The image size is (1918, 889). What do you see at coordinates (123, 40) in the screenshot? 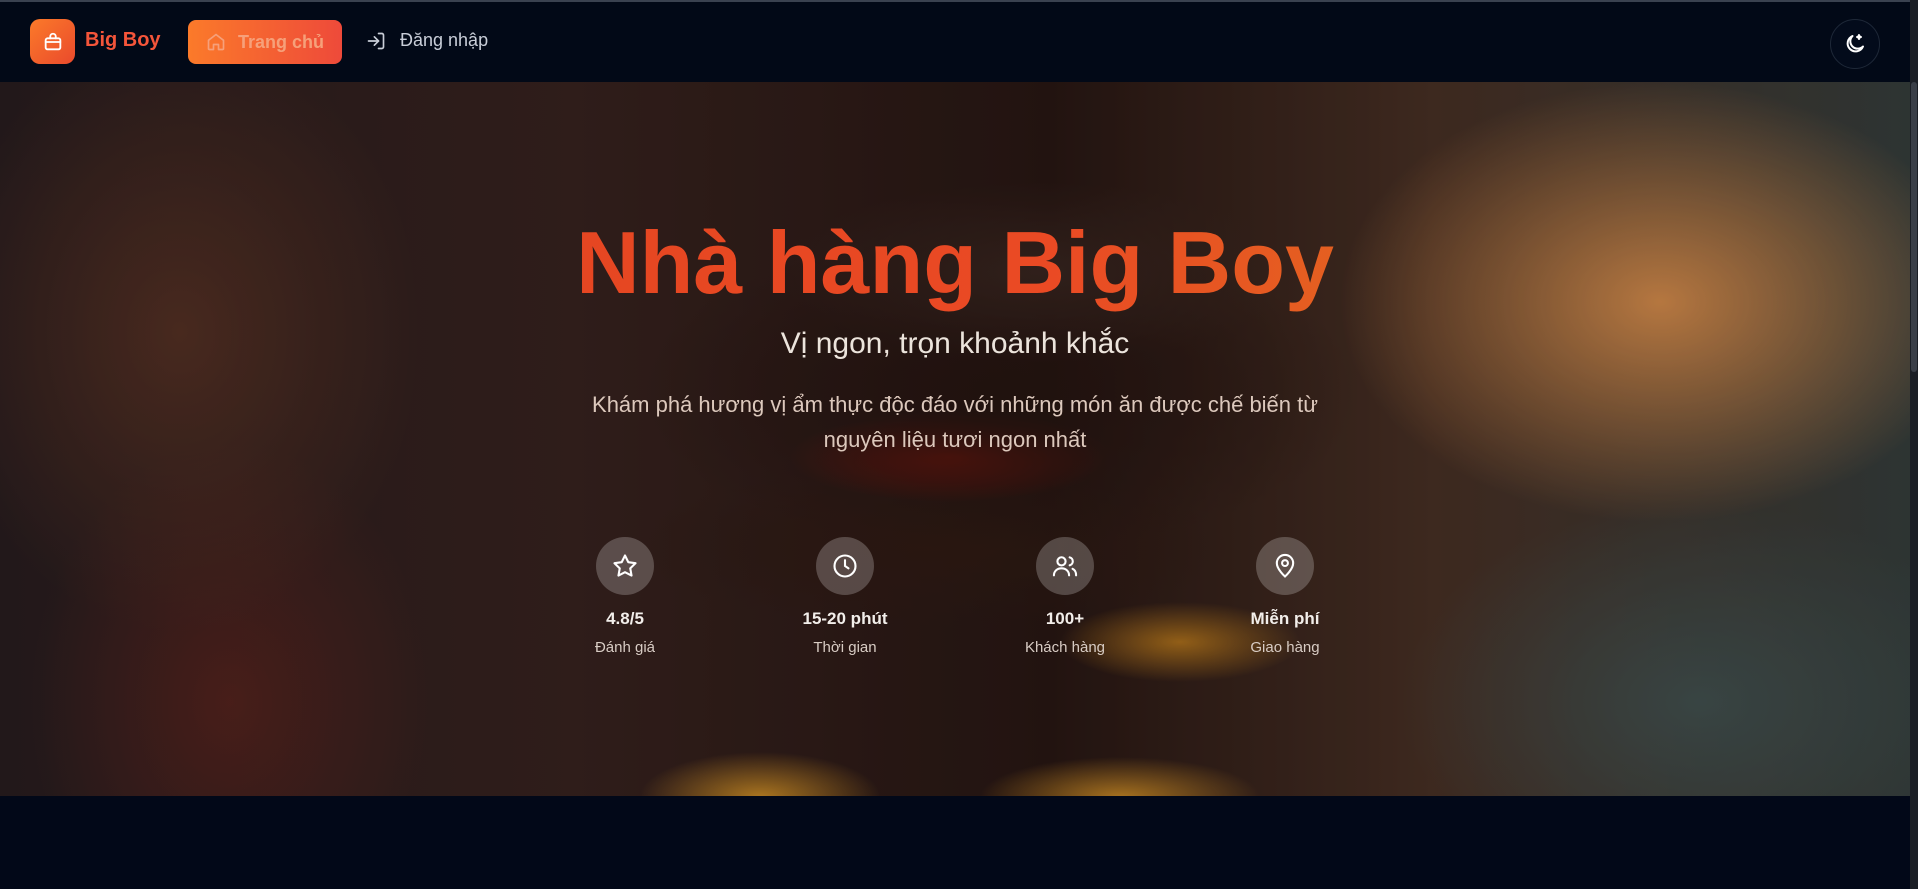
I see `brand-name: Big Boy` at bounding box center [123, 40].